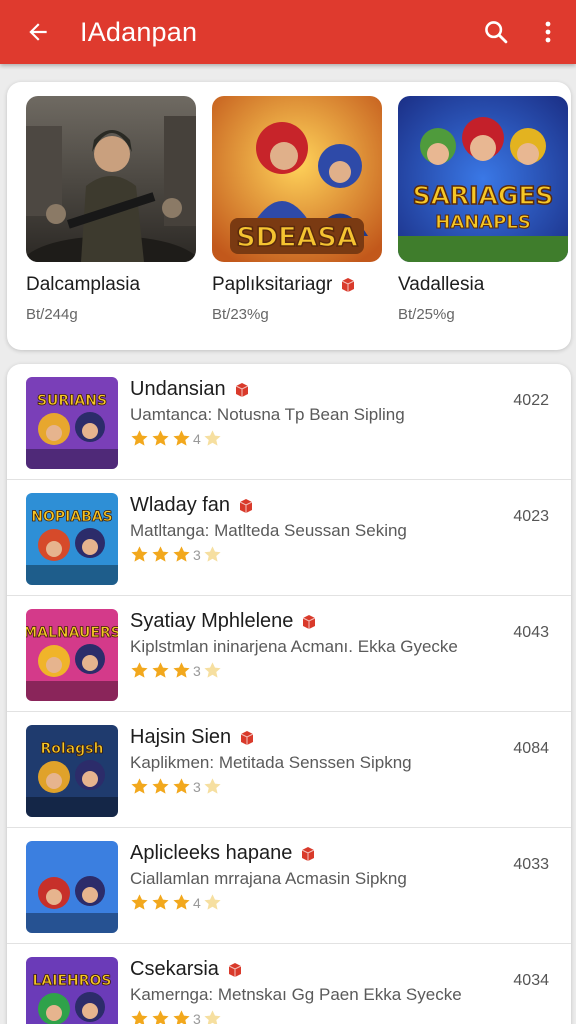 The width and height of the screenshot is (576, 1024). I want to click on featured-card: SDEASA Paplıksitariagr Bt/23%g, so click(298, 209).